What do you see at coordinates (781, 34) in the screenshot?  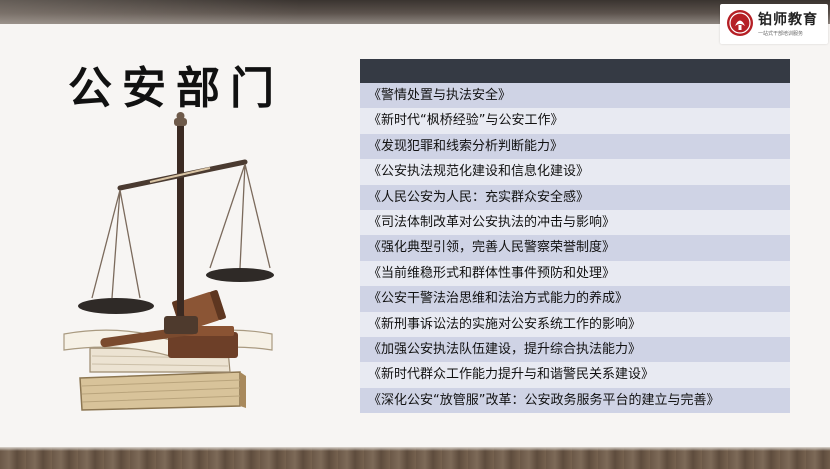 I see `logo-subtitle: 一站式干部培训服务` at bounding box center [781, 34].